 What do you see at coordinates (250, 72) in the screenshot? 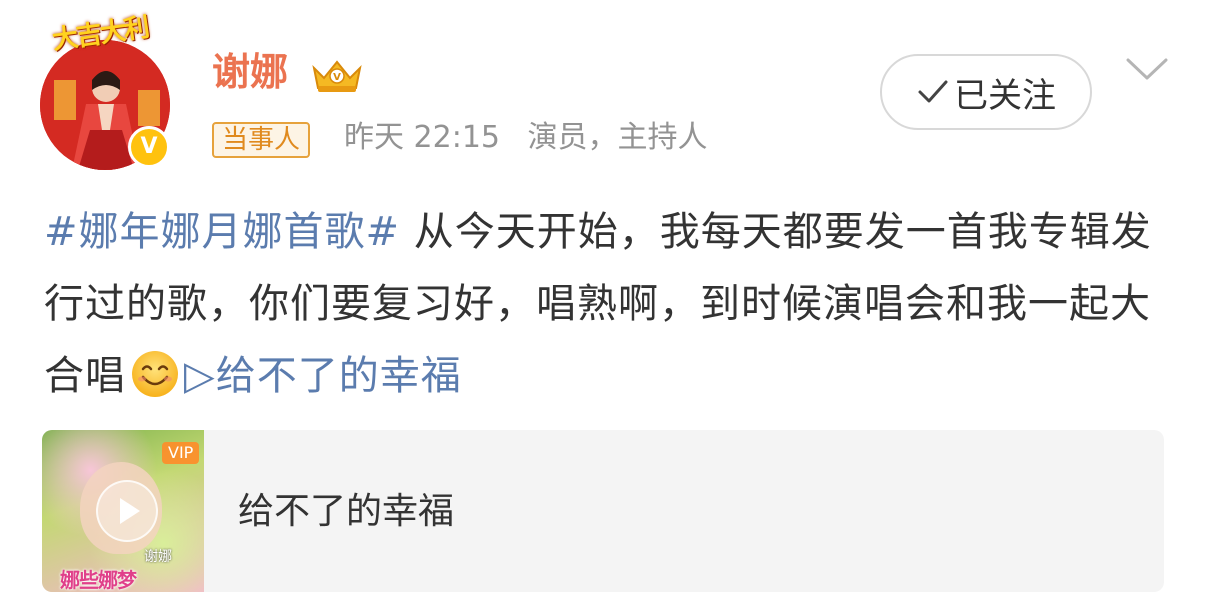
I see `username: 谢娜` at bounding box center [250, 72].